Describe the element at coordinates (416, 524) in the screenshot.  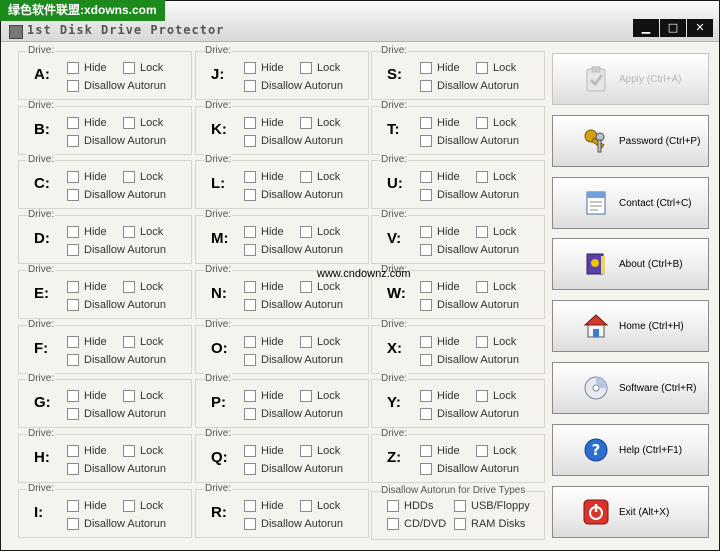
I see `cd-dvd-checkbox: CD/DVD` at that location.